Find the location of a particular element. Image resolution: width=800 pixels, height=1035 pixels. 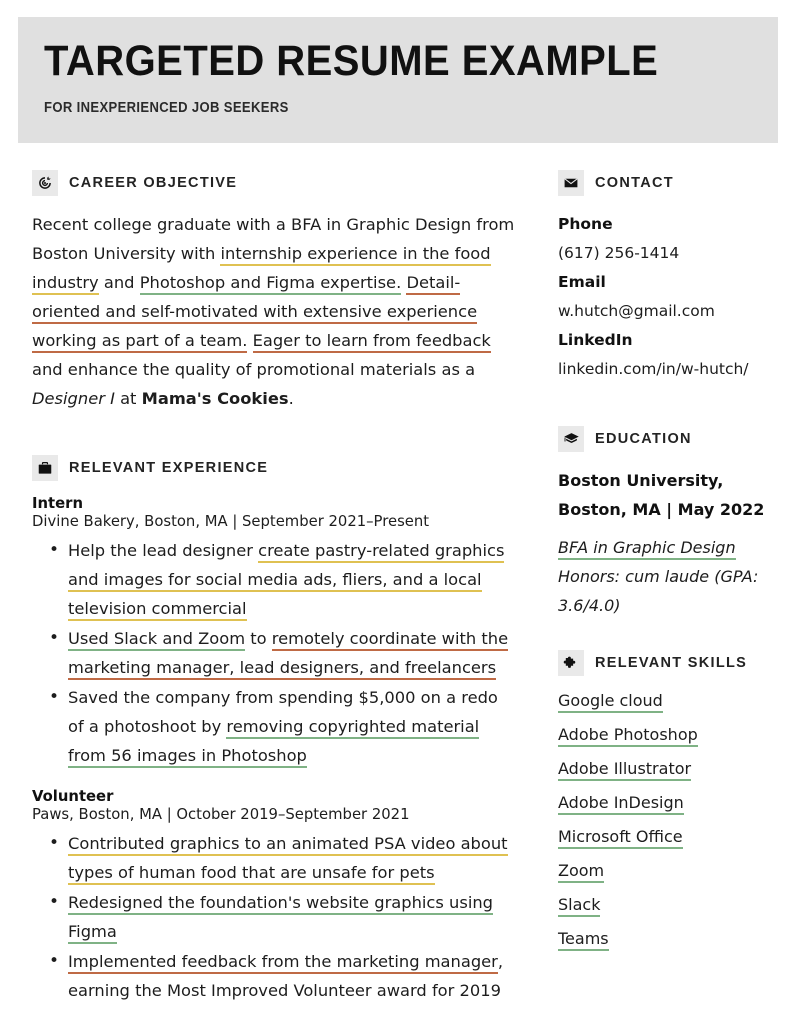

section-title: RELEVANT SKILLS is located at coordinates (671, 663).